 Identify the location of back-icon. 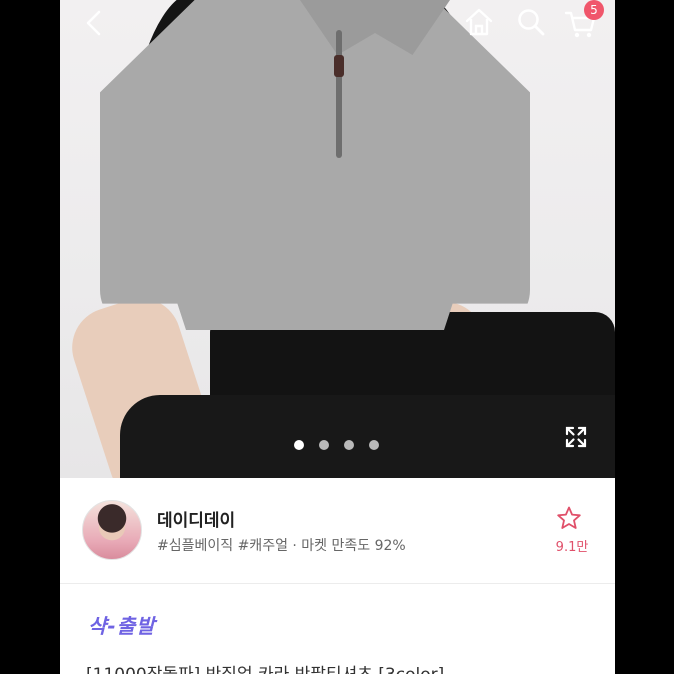
(95, 23).